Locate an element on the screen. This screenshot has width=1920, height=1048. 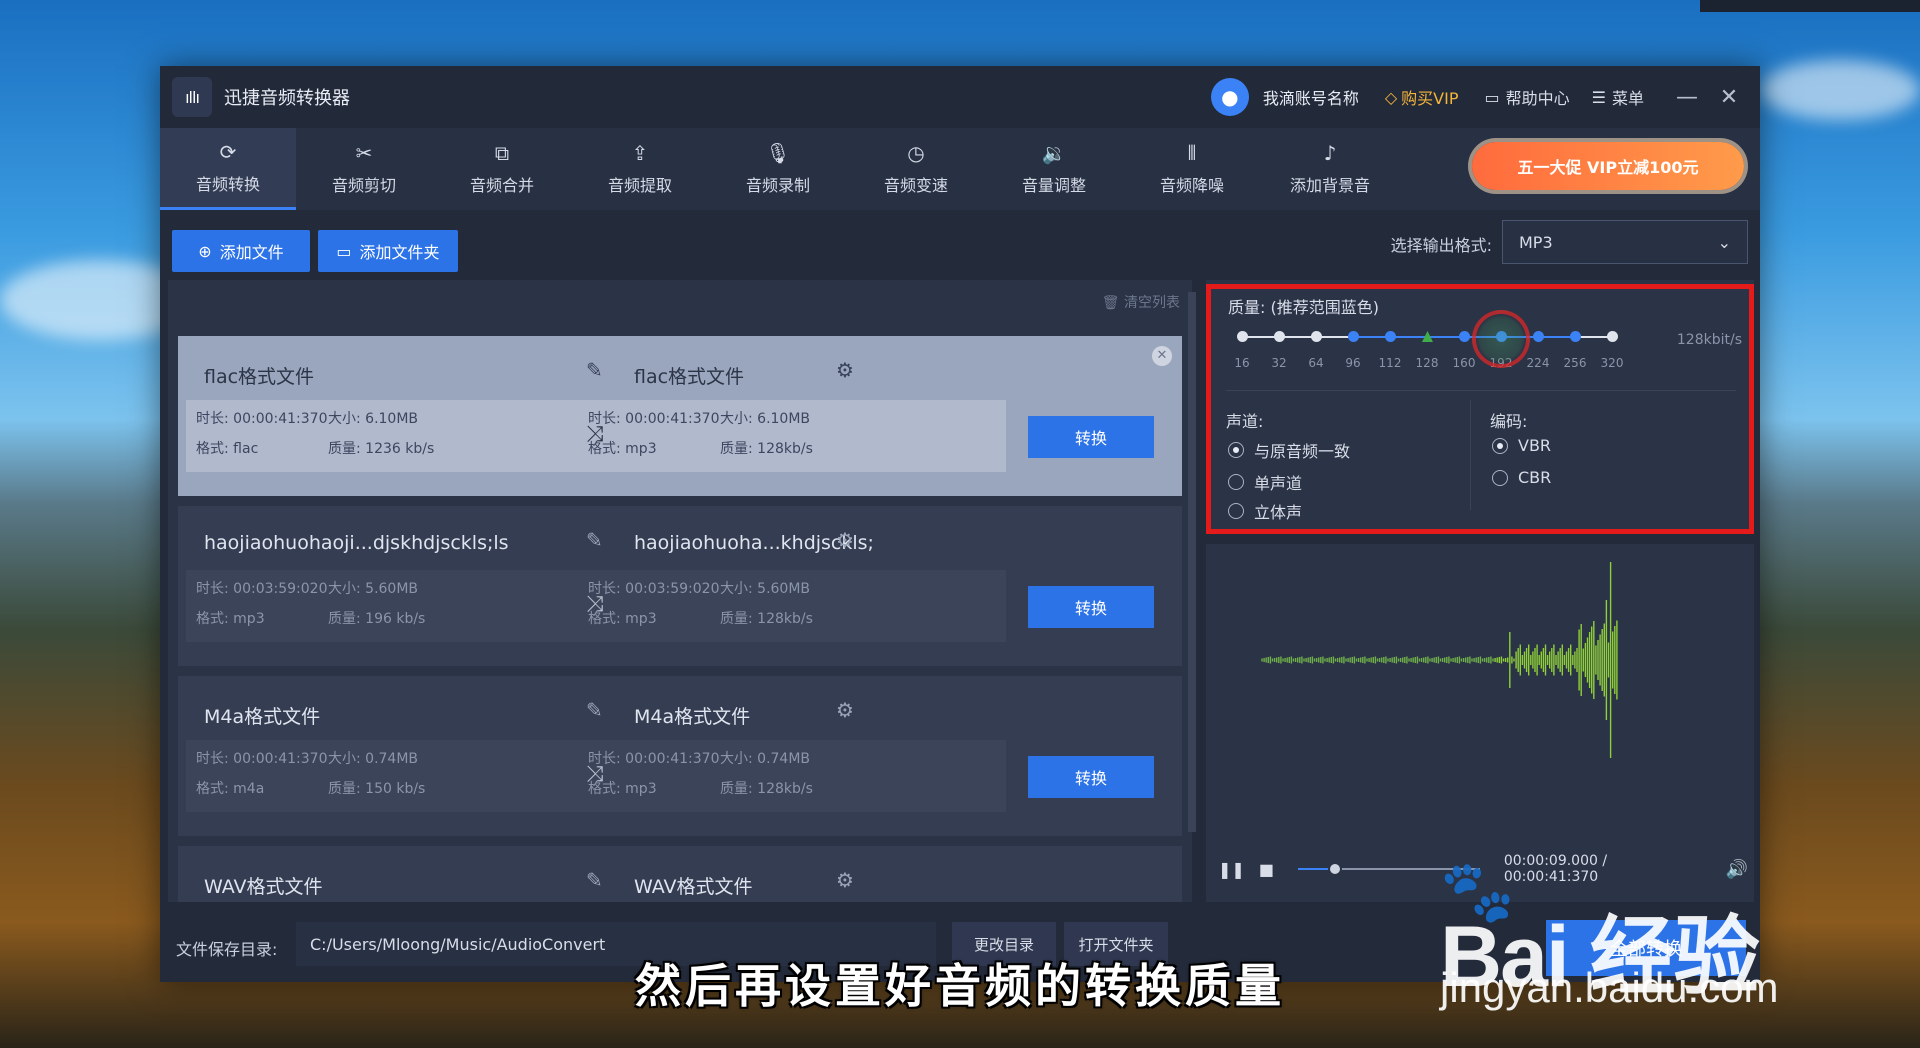
menu-label: 菜单 is located at coordinates (1627, 98).